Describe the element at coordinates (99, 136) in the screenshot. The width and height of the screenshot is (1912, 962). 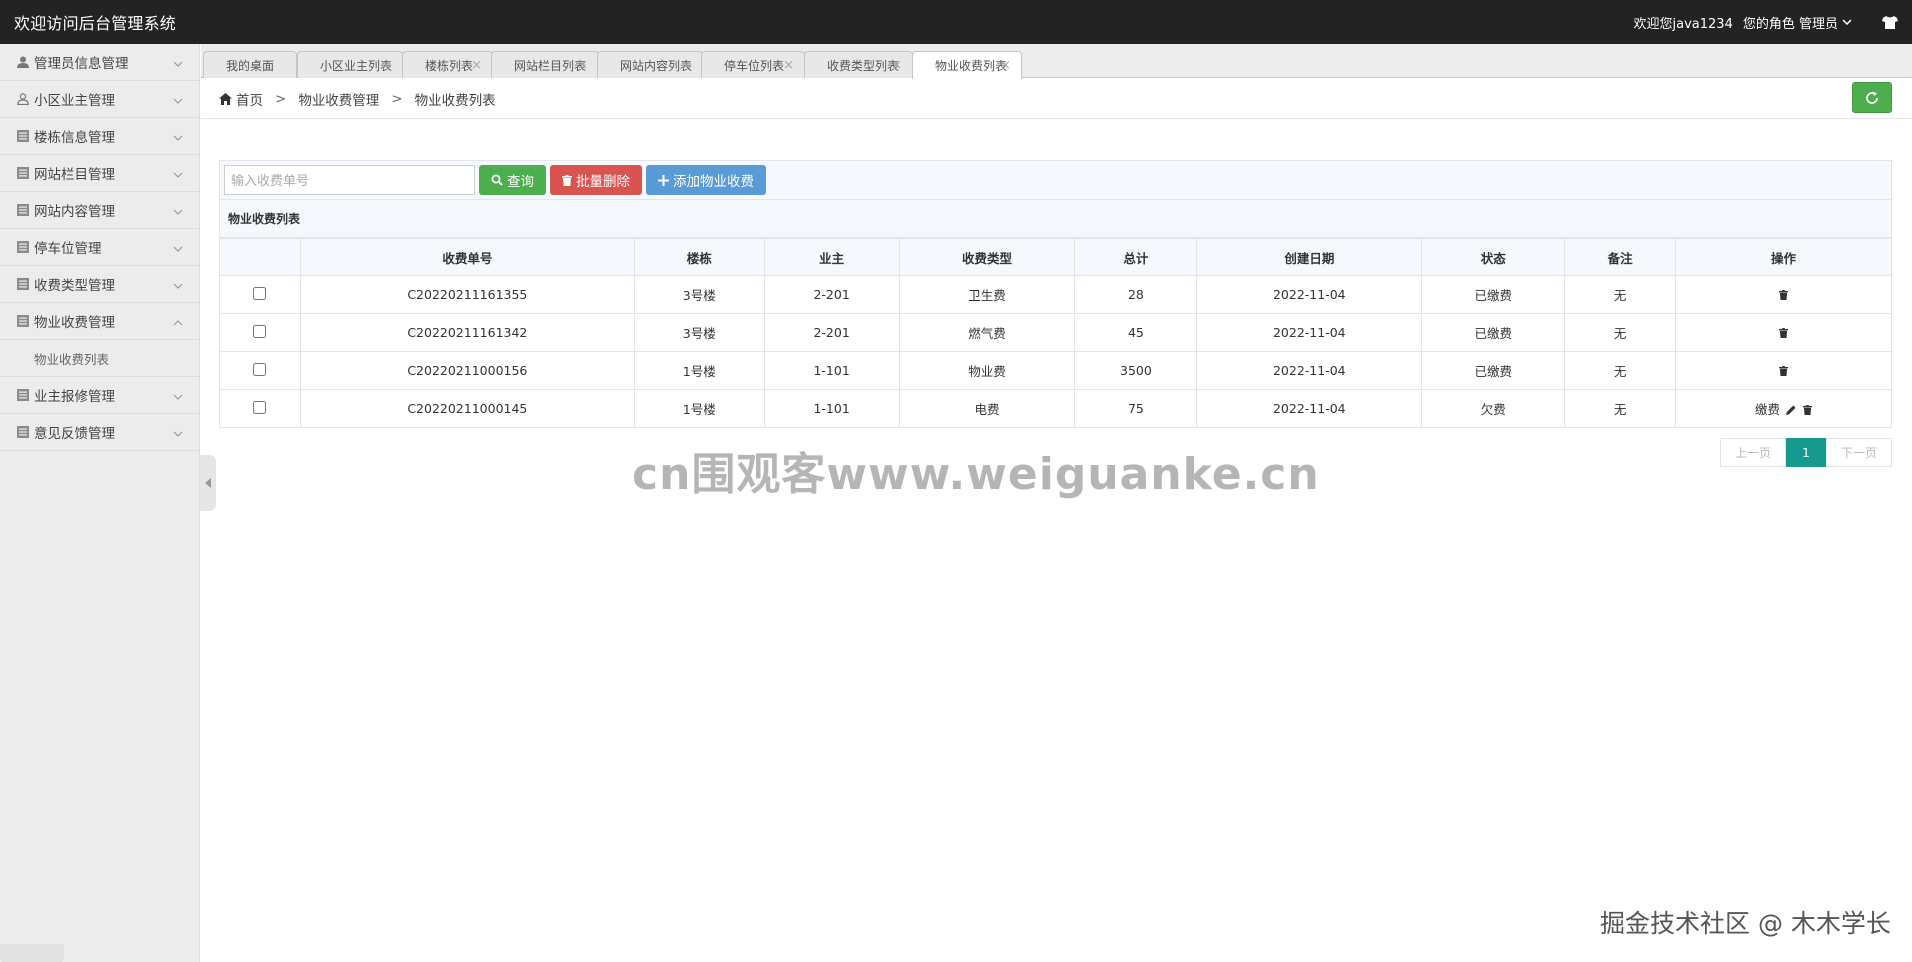
I see `sidebar-item: 楼栋信息管理` at that location.